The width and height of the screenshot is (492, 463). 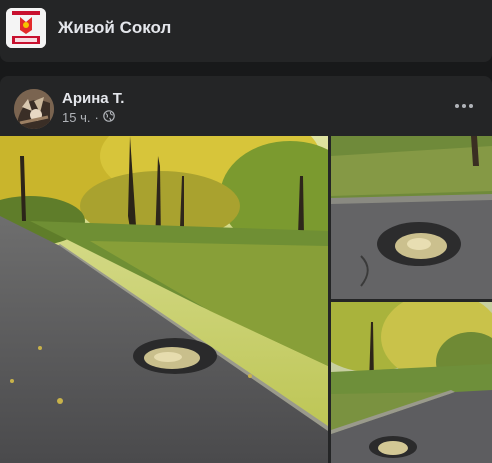 I want to click on more-options-icon, so click(x=464, y=106).